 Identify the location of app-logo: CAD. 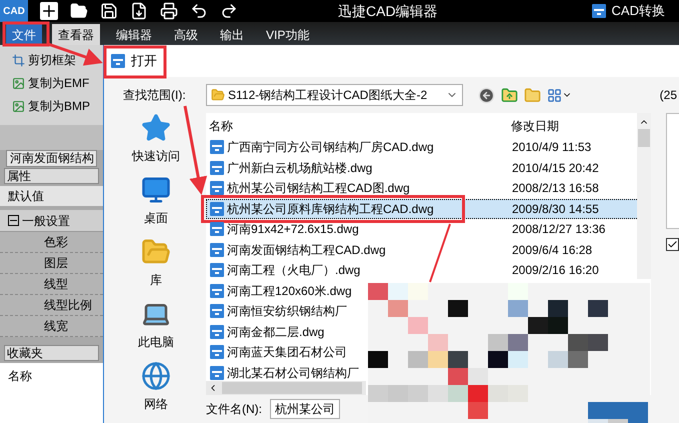
(14, 11).